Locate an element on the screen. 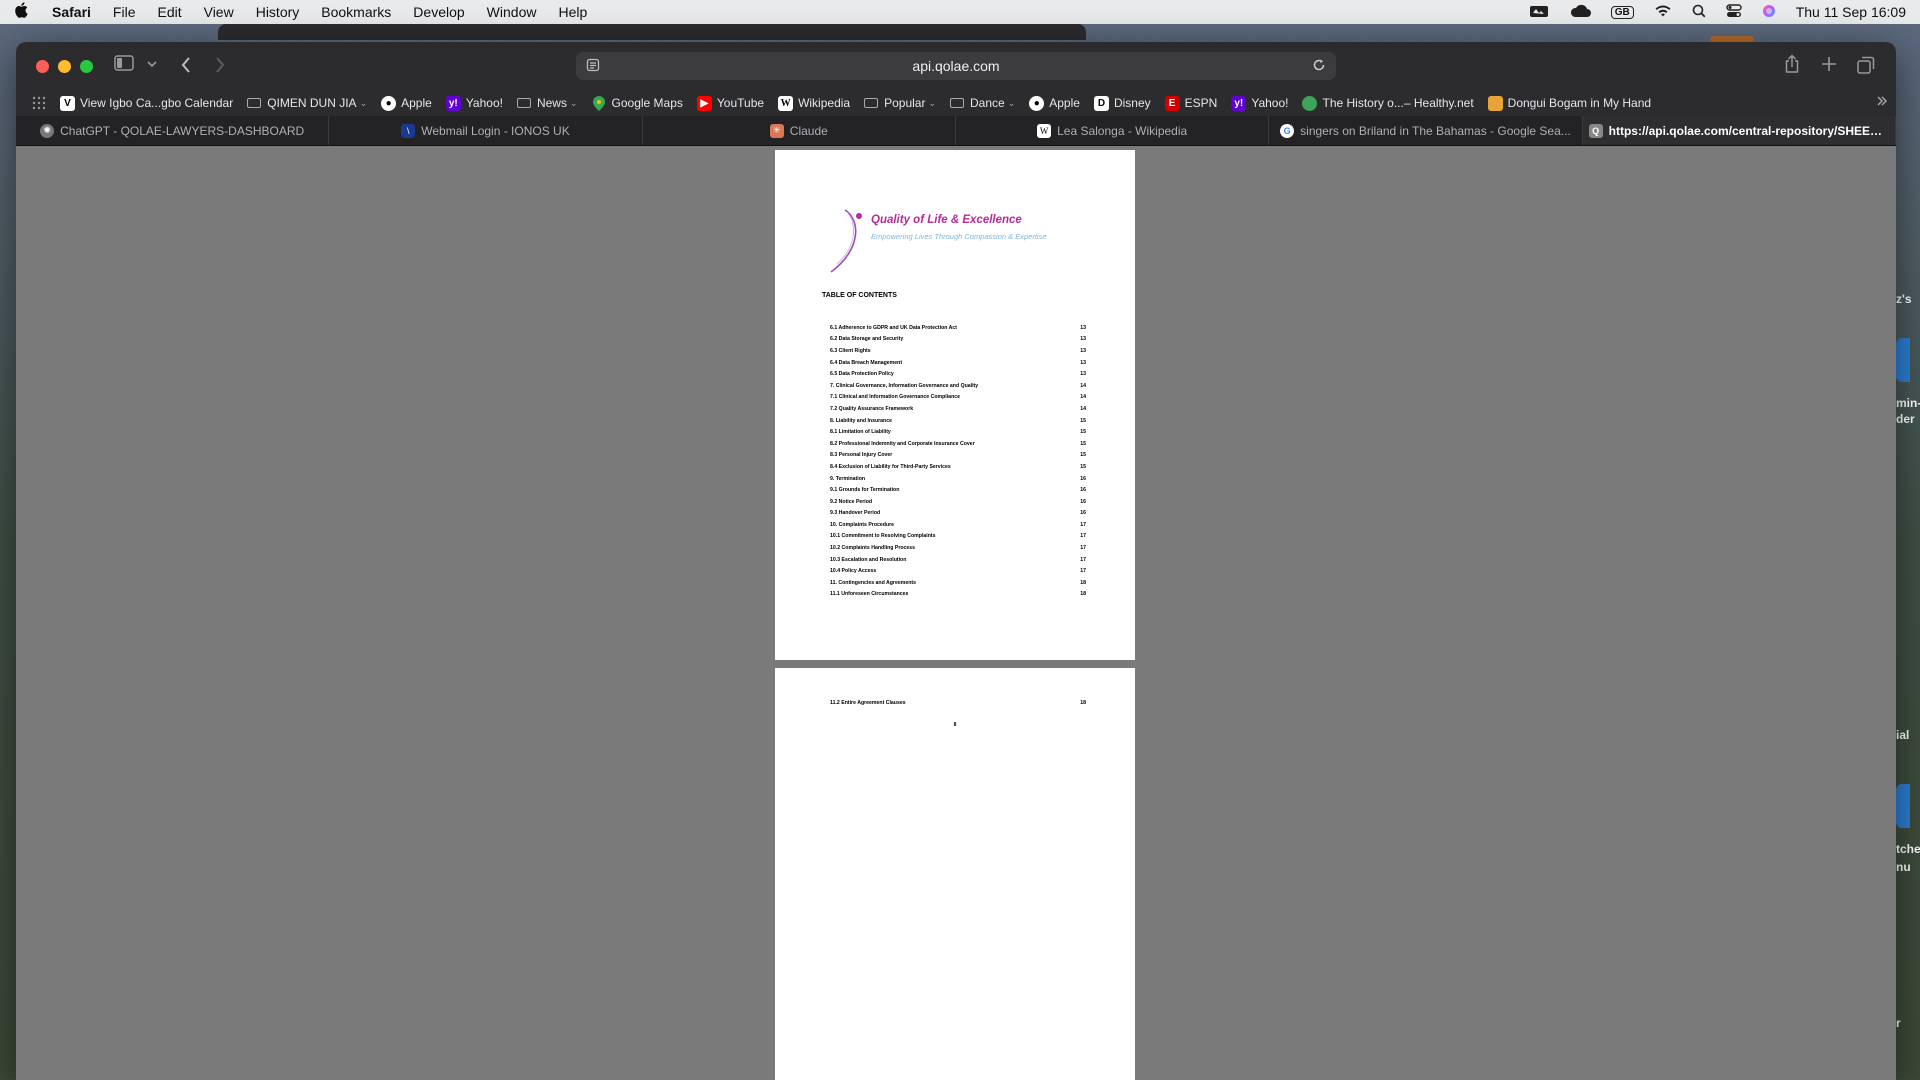 Image resolution: width=1920 pixels, height=1080 pixels. toc-entry: 9.2 Notice Period 16 is located at coordinates (958, 502).